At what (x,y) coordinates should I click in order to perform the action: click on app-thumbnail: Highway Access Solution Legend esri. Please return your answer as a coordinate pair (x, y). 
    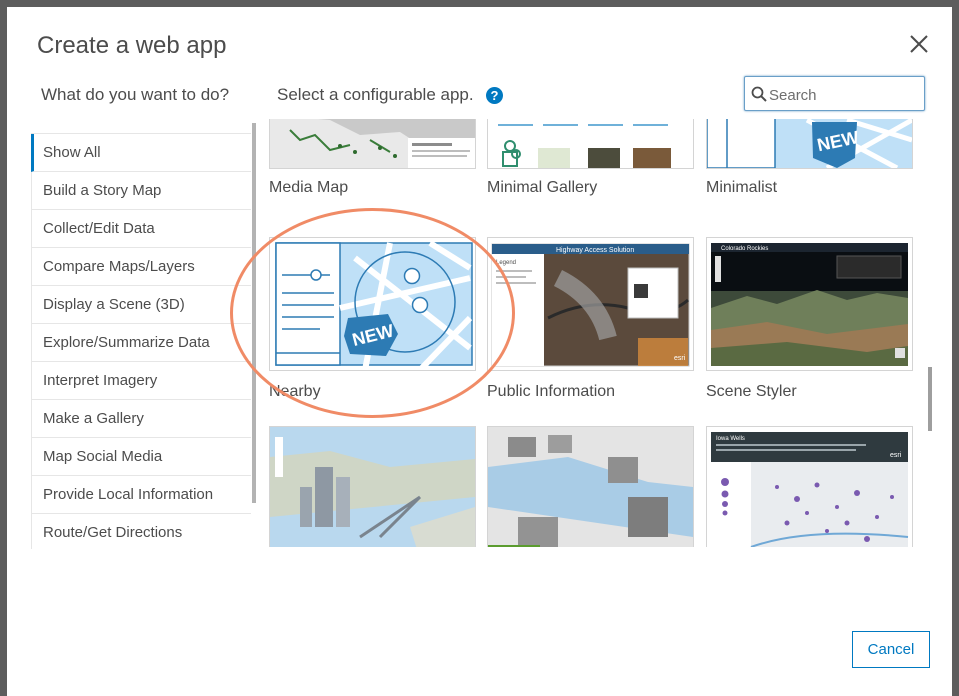
    Looking at the image, I should click on (590, 304).